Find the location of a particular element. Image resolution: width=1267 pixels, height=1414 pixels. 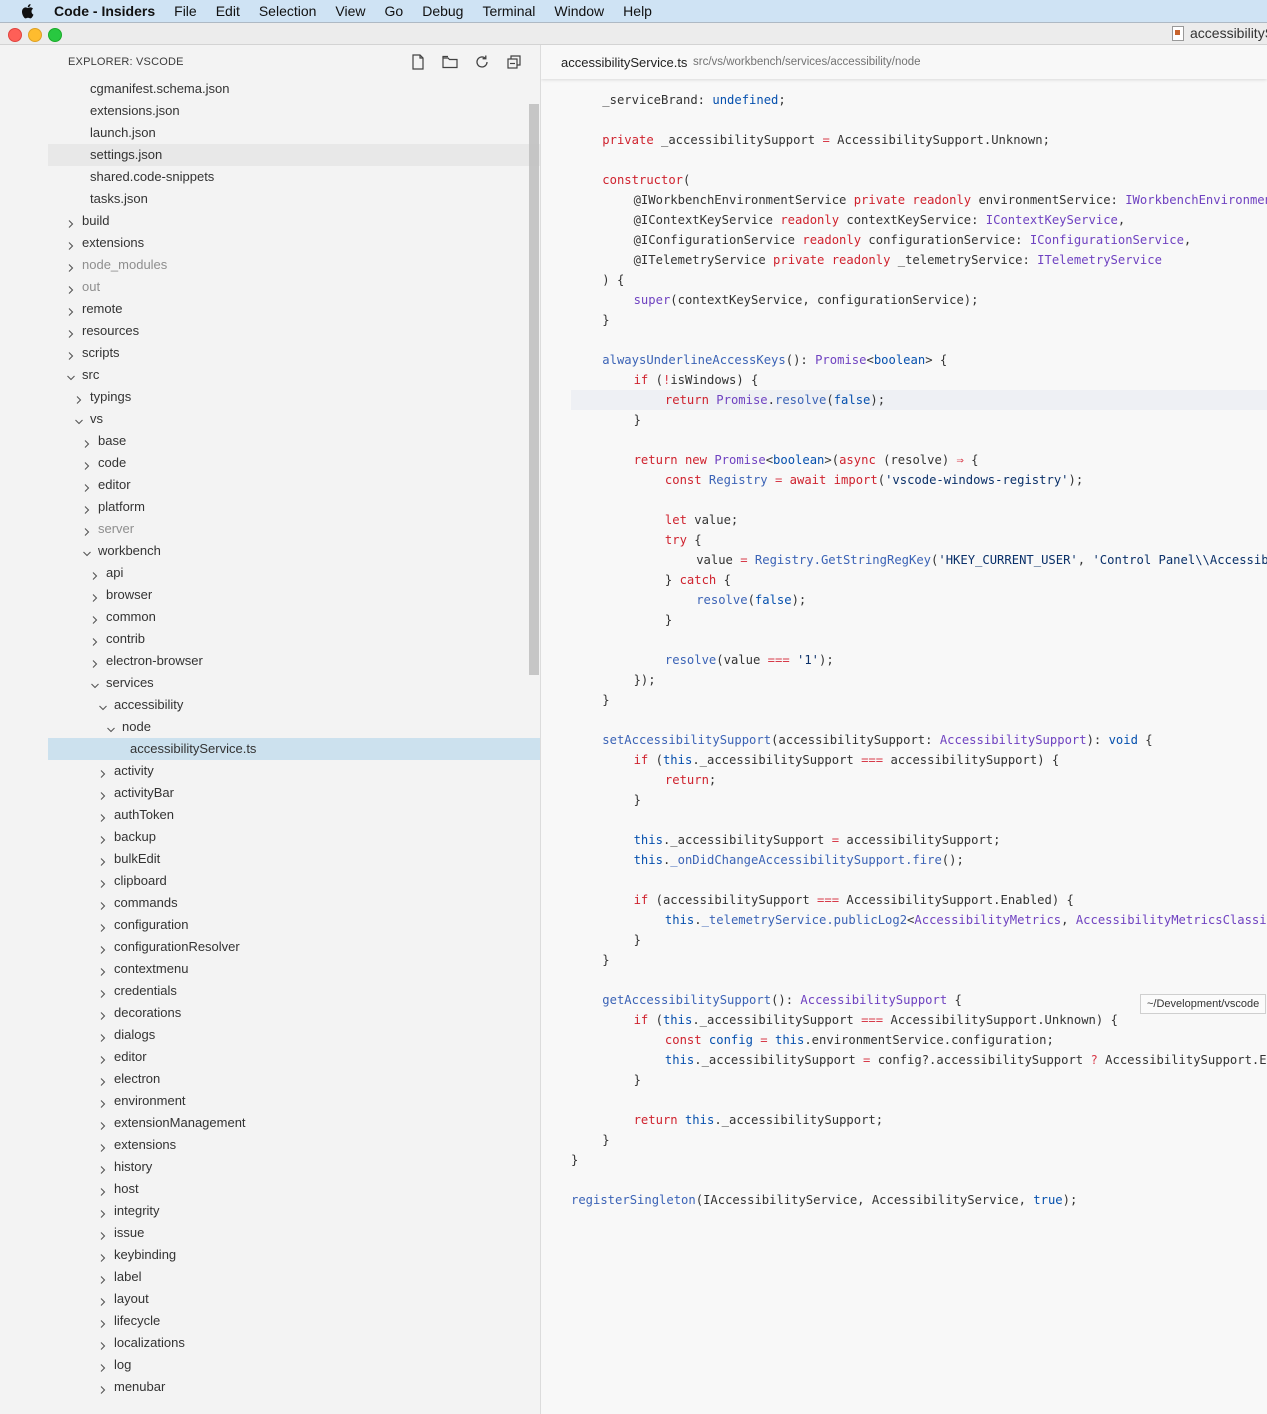

document-proxy-icon is located at coordinates (1178, 33).